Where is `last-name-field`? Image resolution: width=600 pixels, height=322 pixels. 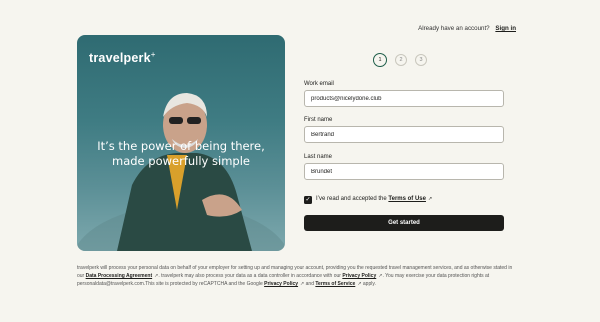
last-name-field is located at coordinates (404, 171).